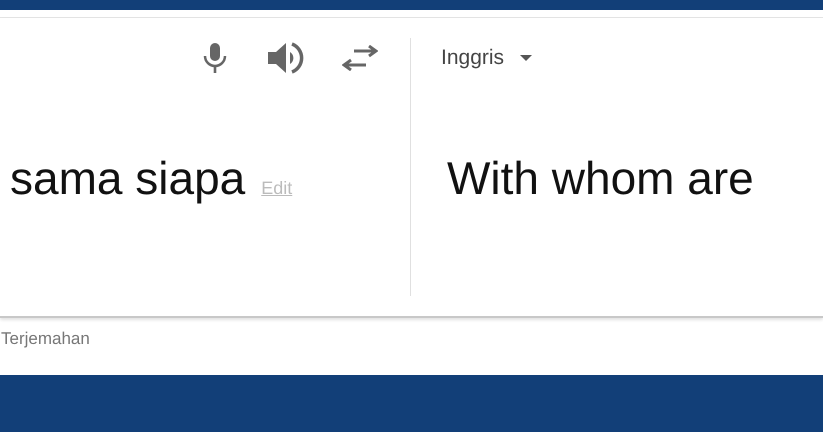 The width and height of the screenshot is (823, 432). I want to click on speaker-icon, so click(285, 58).